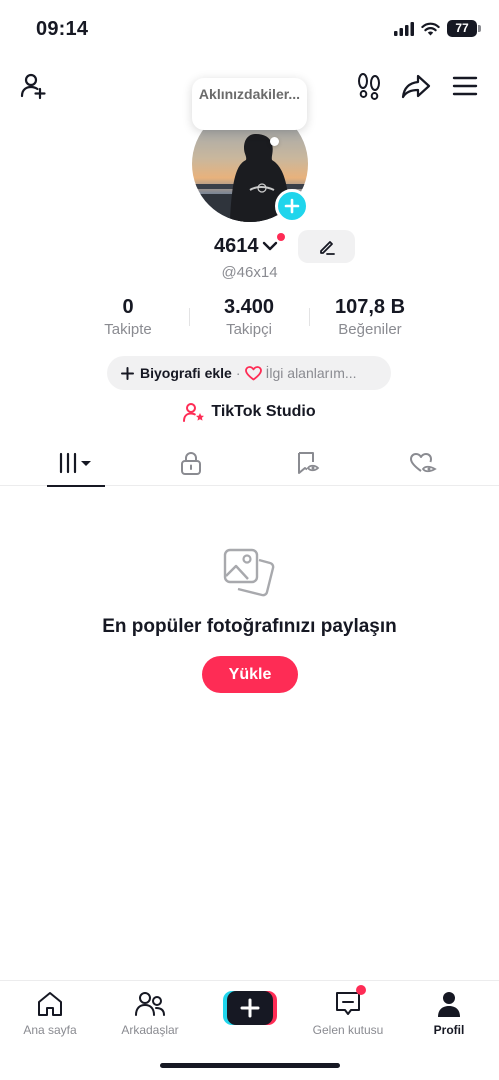 The width and height of the screenshot is (499, 1080). What do you see at coordinates (464, 28) in the screenshot?
I see `battery-indicator: 77` at bounding box center [464, 28].